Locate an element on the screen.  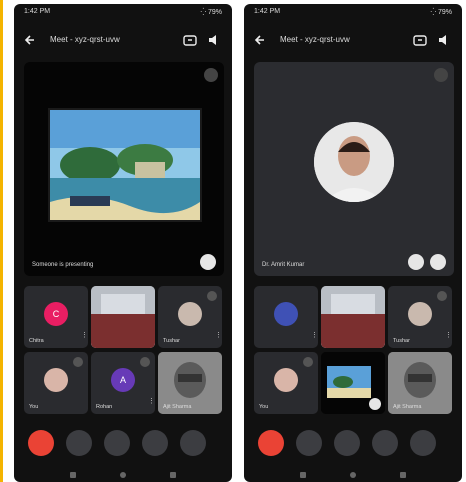
presentation-caption: Someone is presenting is located at coordinates (63, 265).